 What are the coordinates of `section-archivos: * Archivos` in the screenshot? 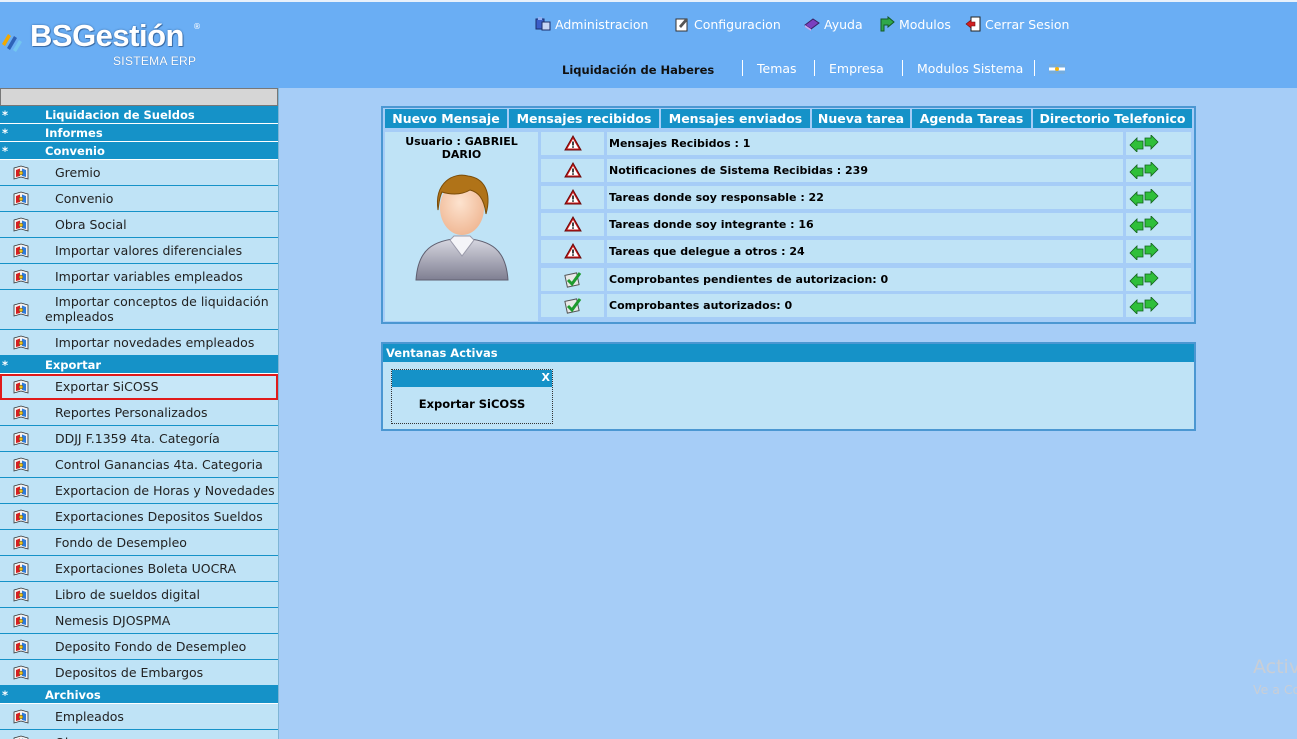 It's located at (139, 695).